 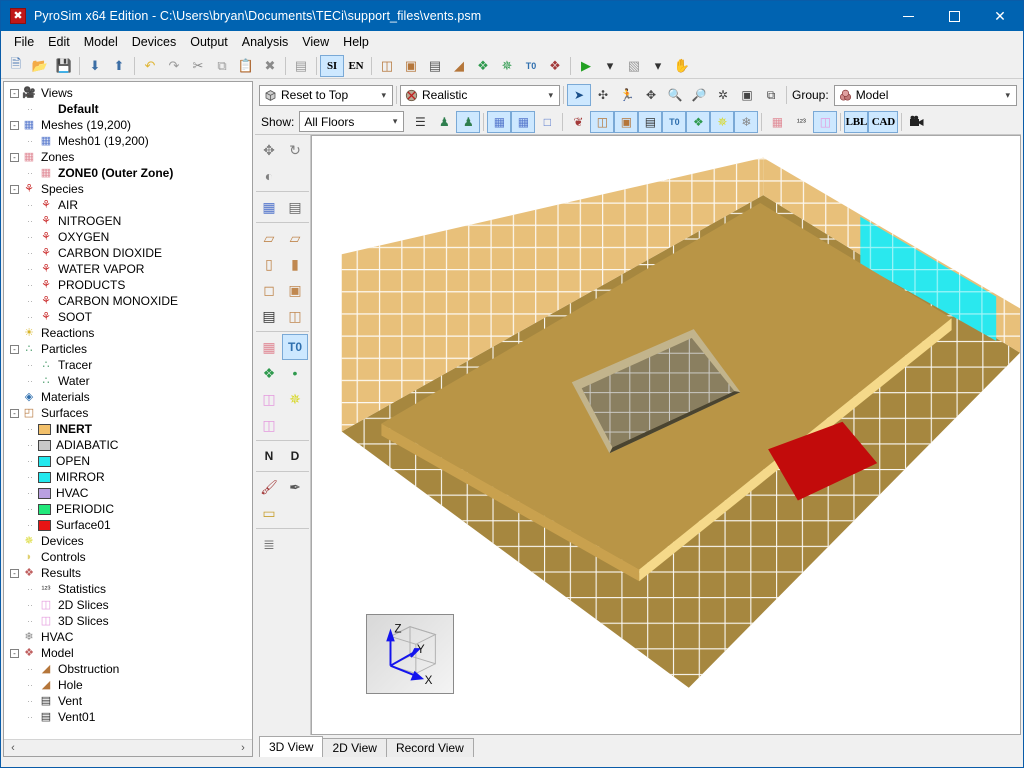 What do you see at coordinates (129, 701) in the screenshot?
I see `tree-node: ·· ▤ Vent` at bounding box center [129, 701].